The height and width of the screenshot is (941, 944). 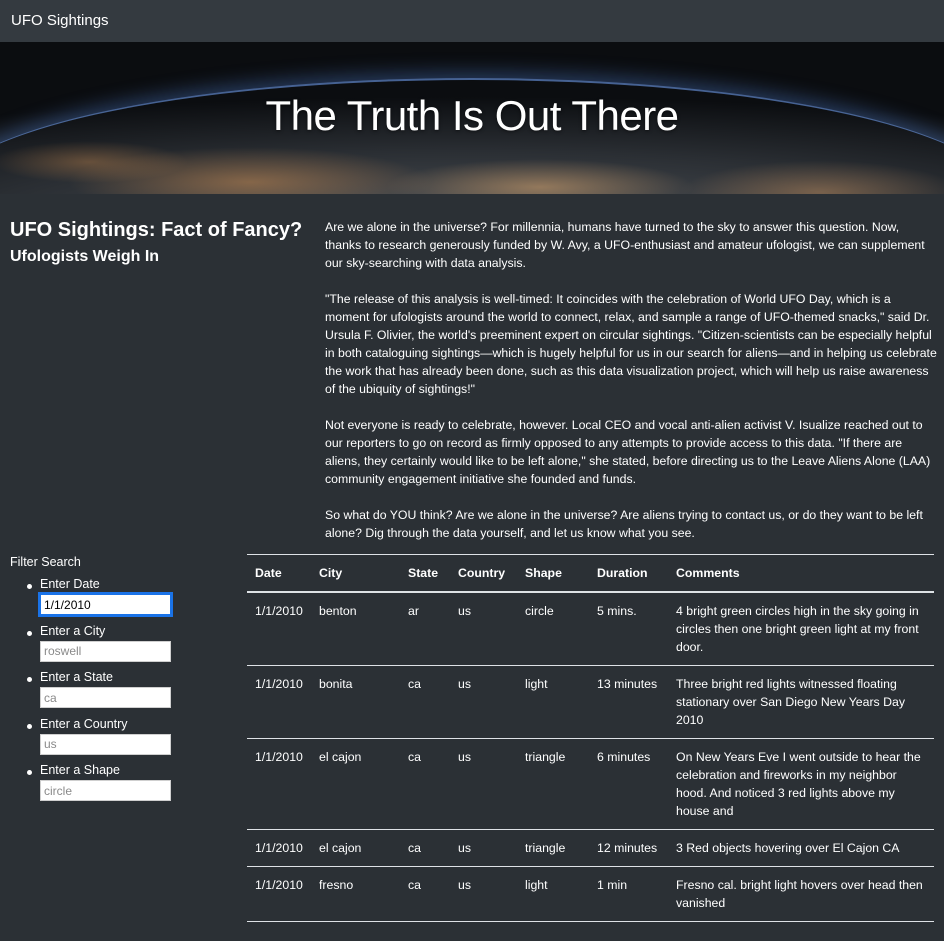 What do you see at coordinates (553, 628) in the screenshot?
I see `cell-shape: circle` at bounding box center [553, 628].